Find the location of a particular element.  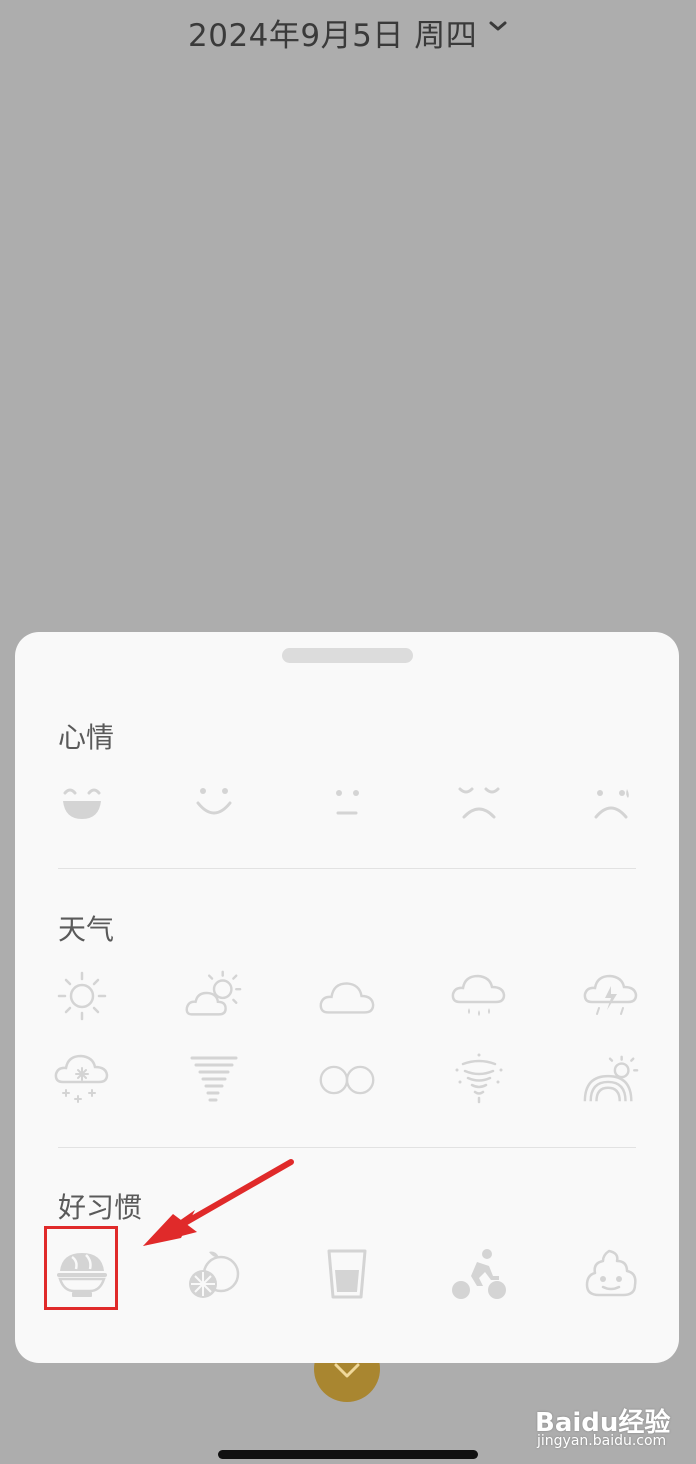

highlight-box is located at coordinates (81, 1268).